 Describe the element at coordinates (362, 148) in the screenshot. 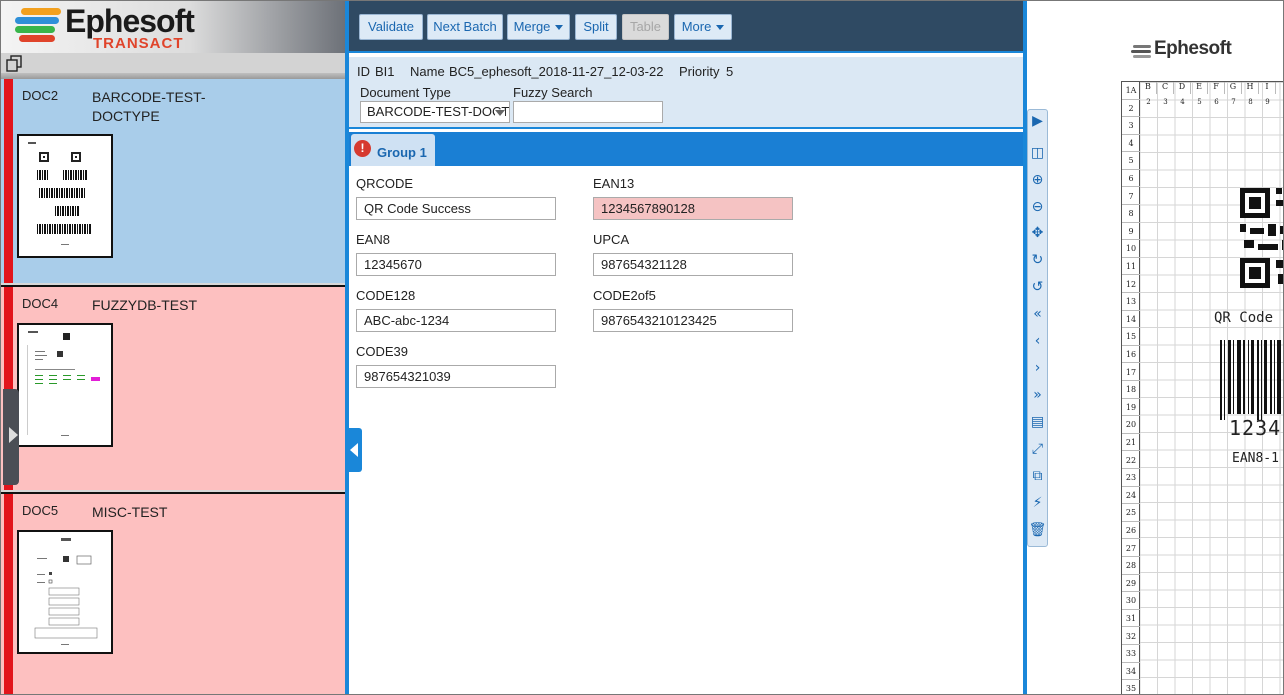

I see `error-icon: !` at that location.